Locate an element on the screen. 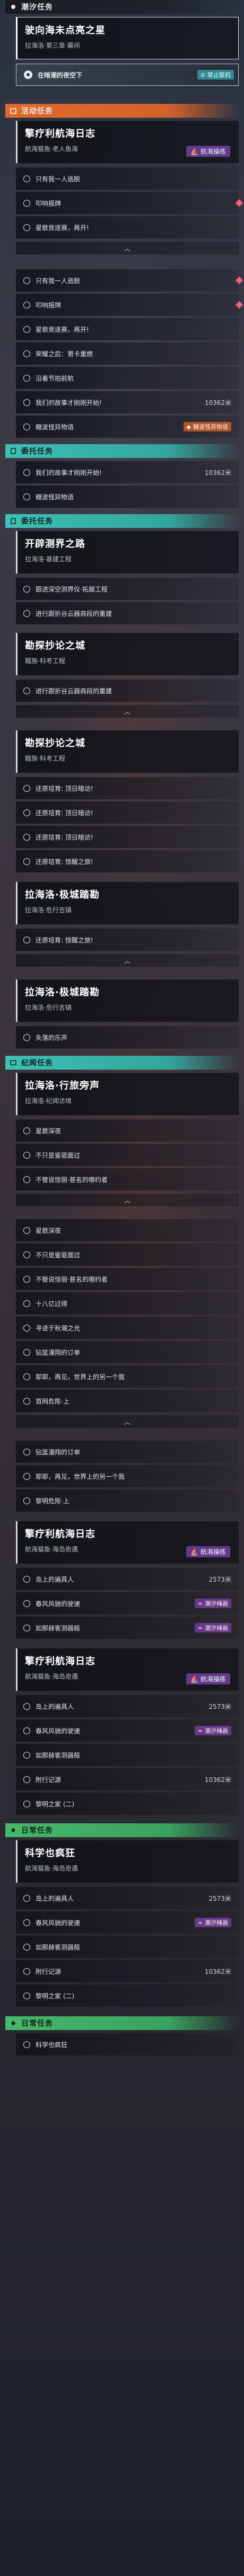 The height and width of the screenshot is (2576, 244). task-row: 荣耀之后：第卡重燃 is located at coordinates (128, 353).